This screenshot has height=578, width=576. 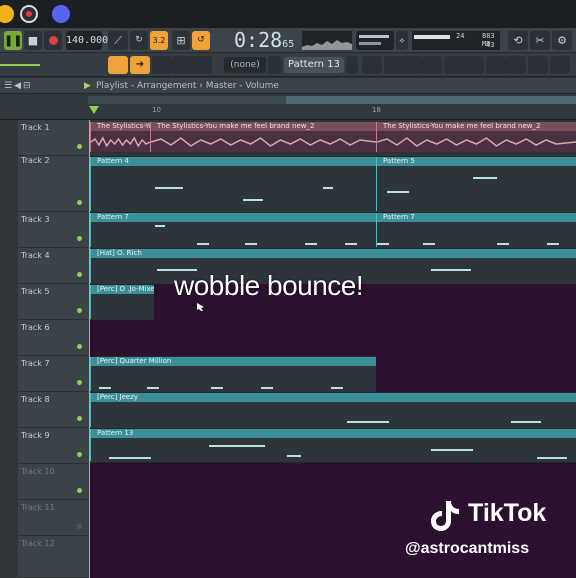 I want to click on file-icon, so click(x=474, y=65).